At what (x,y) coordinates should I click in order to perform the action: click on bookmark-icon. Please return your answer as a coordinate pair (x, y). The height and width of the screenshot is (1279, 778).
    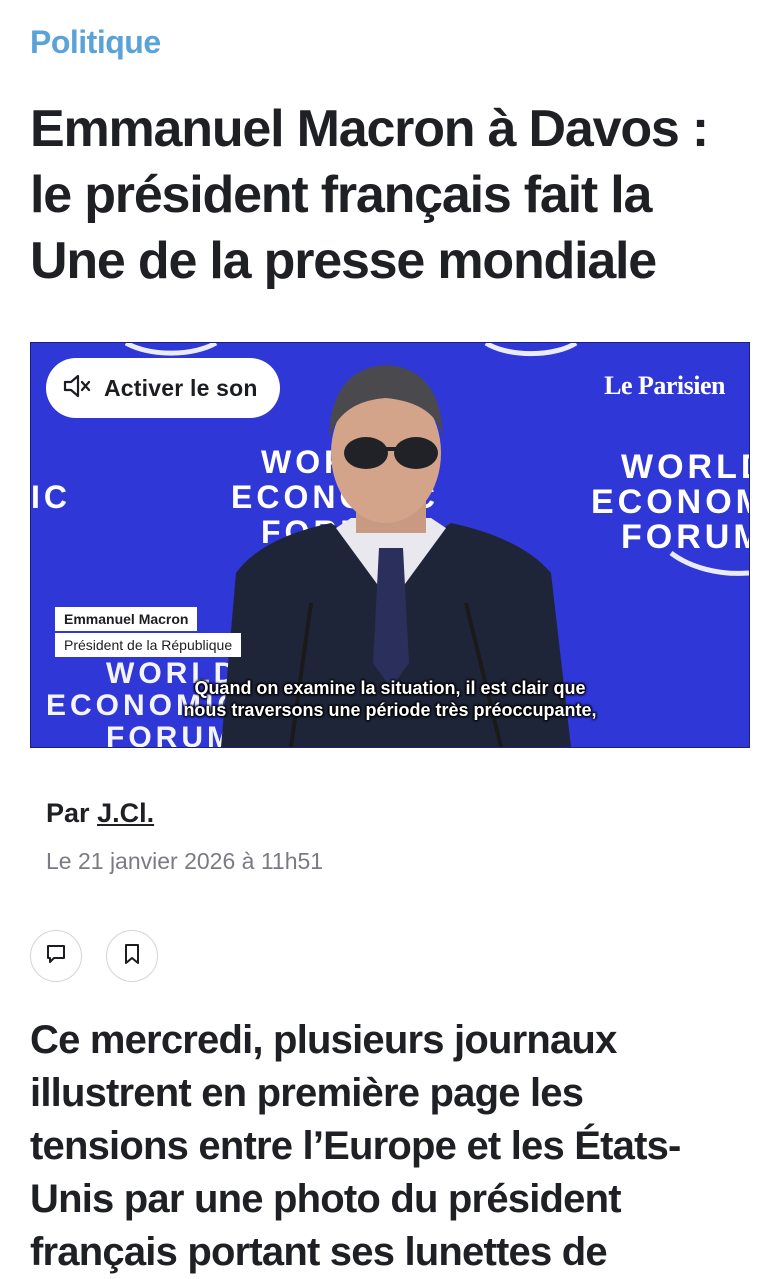
    Looking at the image, I should click on (132, 956).